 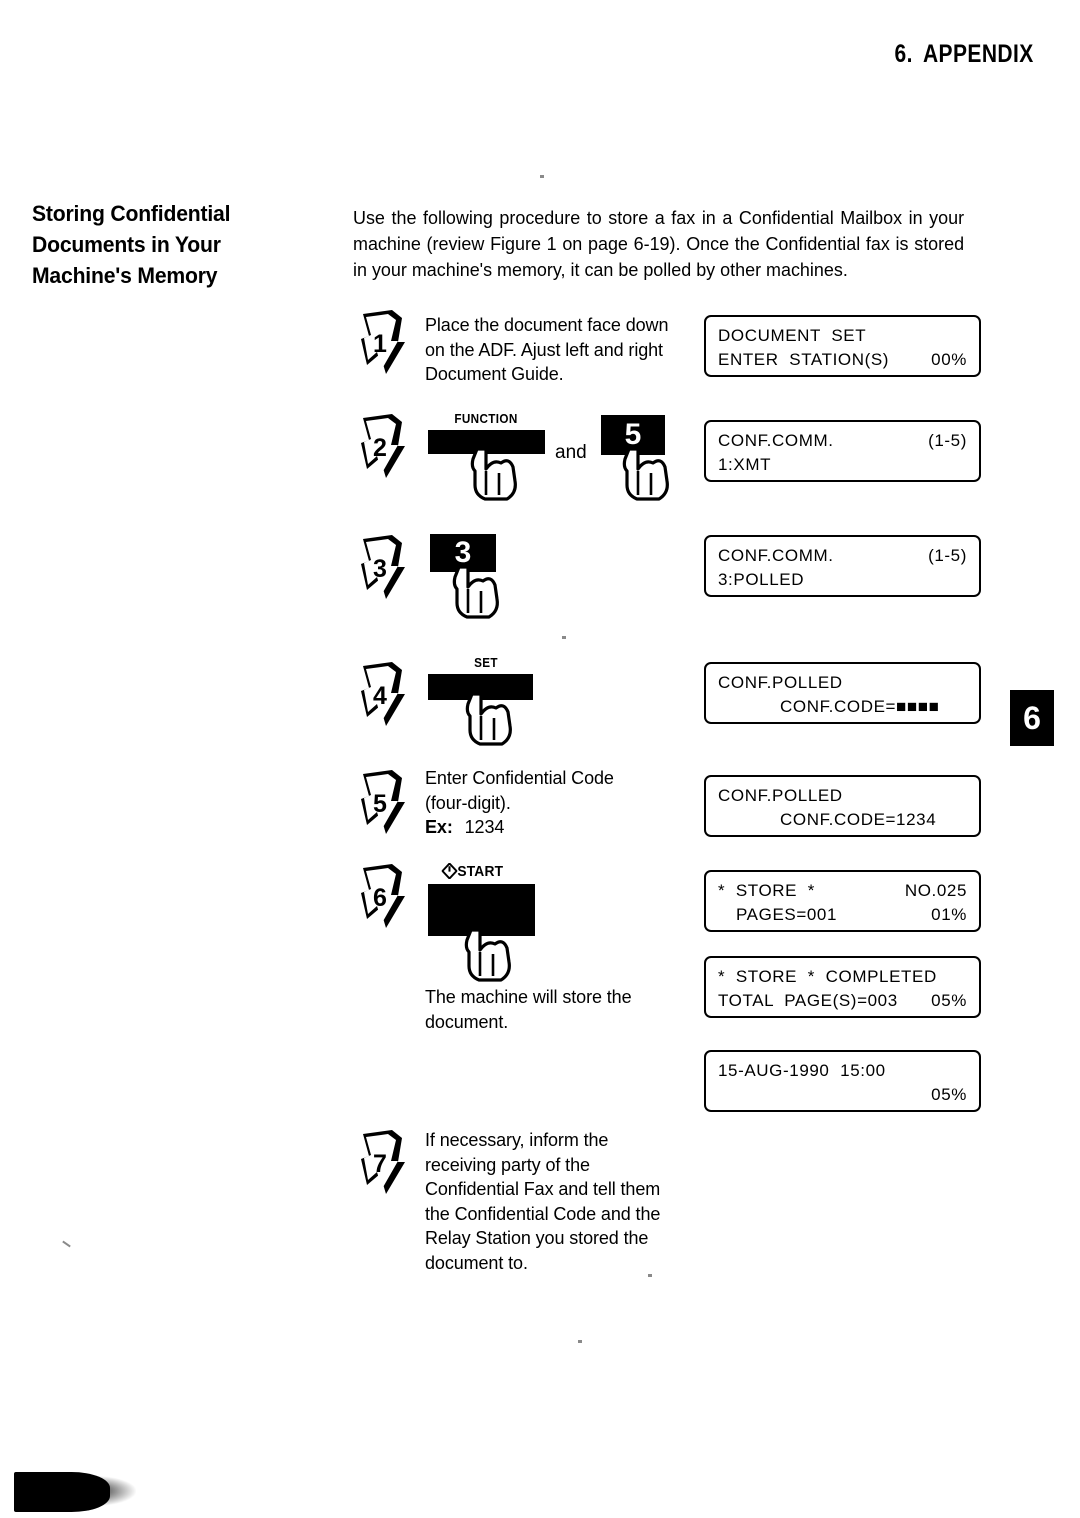 I want to click on pressing-hand-icon-function, so click(x=492, y=474).